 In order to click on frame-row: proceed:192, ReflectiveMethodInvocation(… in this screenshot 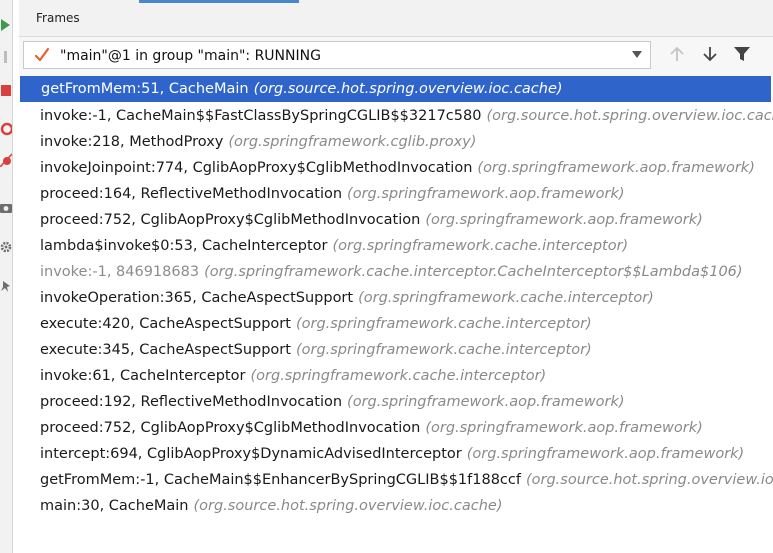, I will do `click(396, 402)`.